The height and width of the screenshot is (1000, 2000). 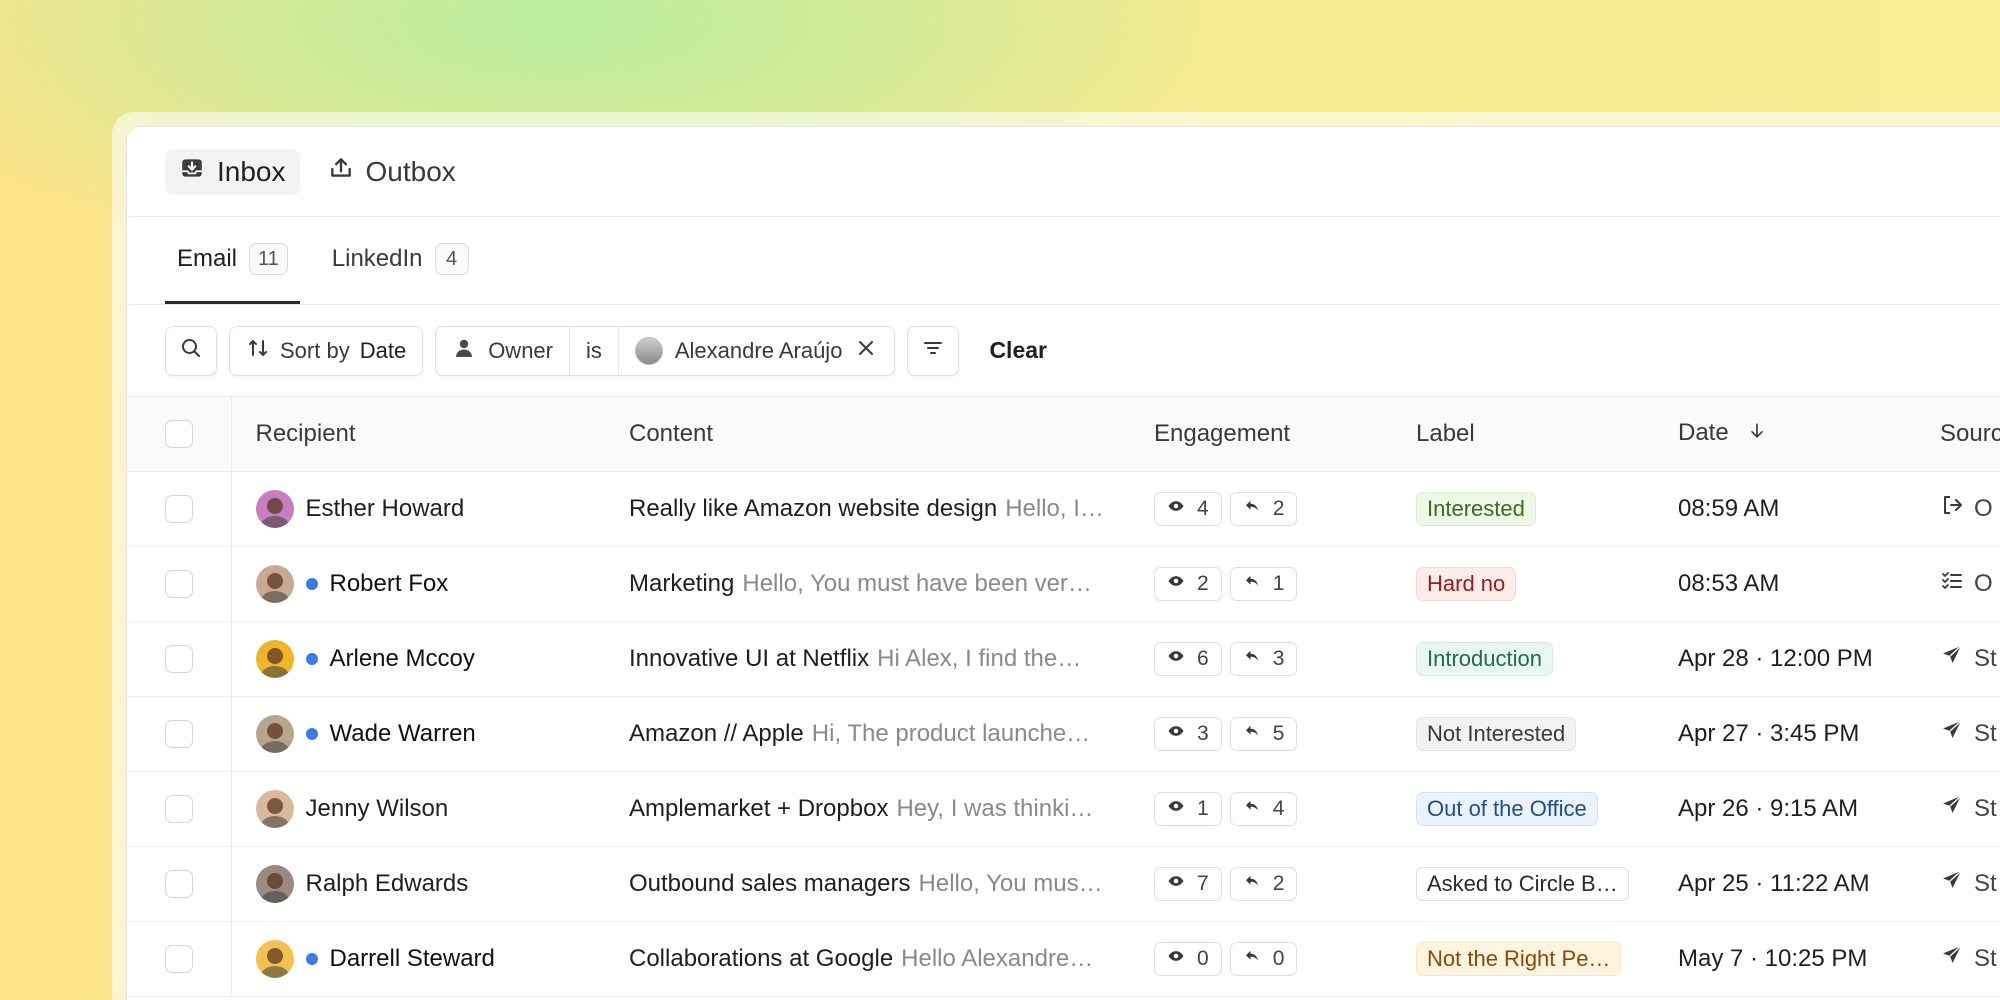 I want to click on eye-icon, so click(x=1176, y=884).